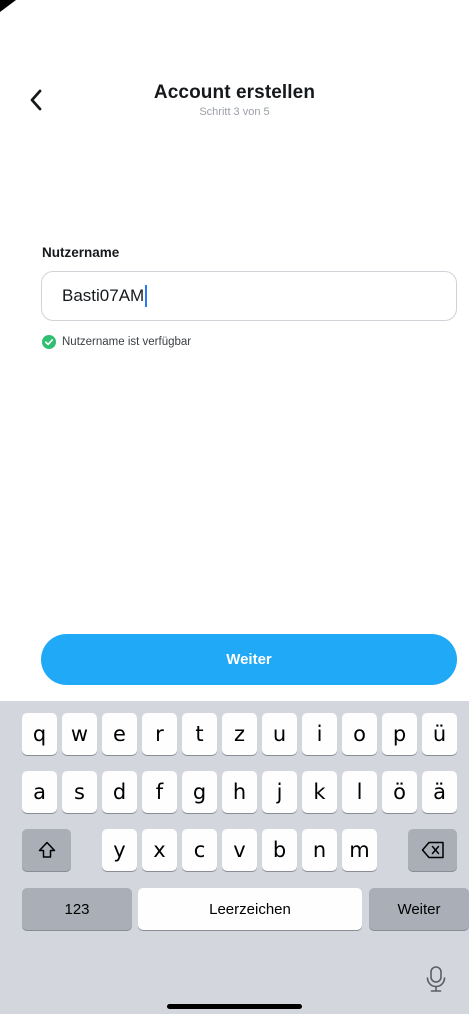  I want to click on key-k: k, so click(319, 792).